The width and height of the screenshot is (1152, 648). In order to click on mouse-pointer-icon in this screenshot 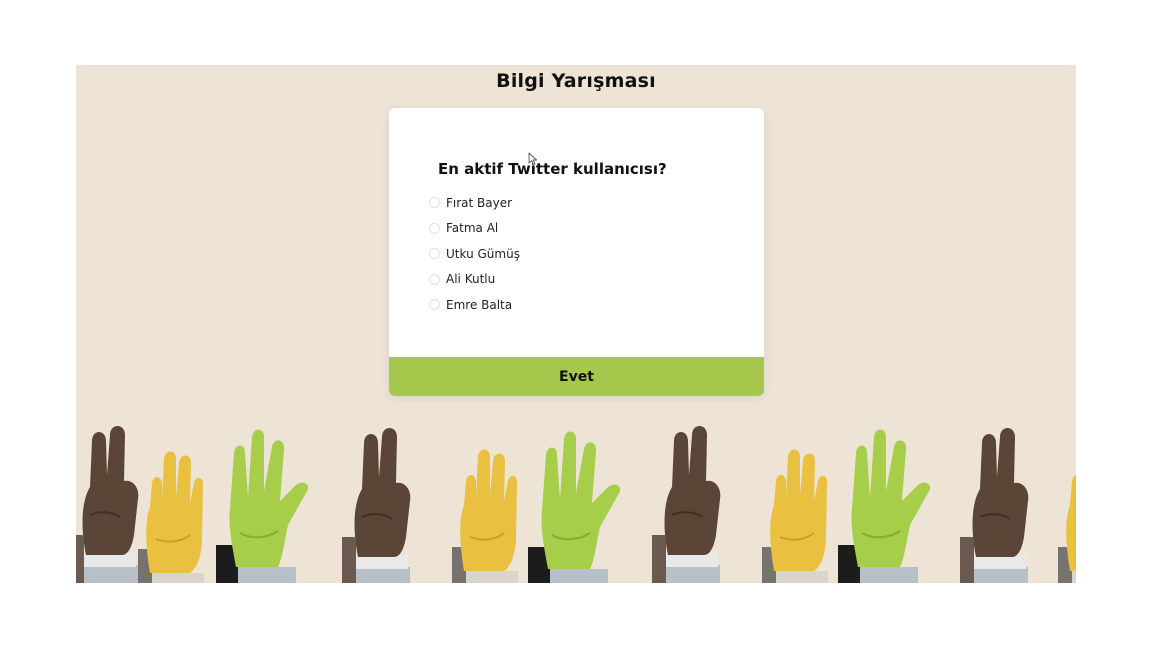, I will do `click(533, 159)`.